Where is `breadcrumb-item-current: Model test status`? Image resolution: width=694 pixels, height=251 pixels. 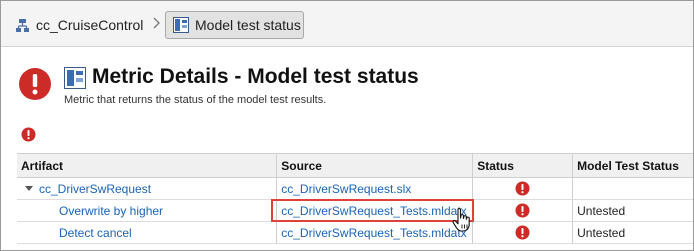 breadcrumb-item-current: Model test status is located at coordinates (234, 25).